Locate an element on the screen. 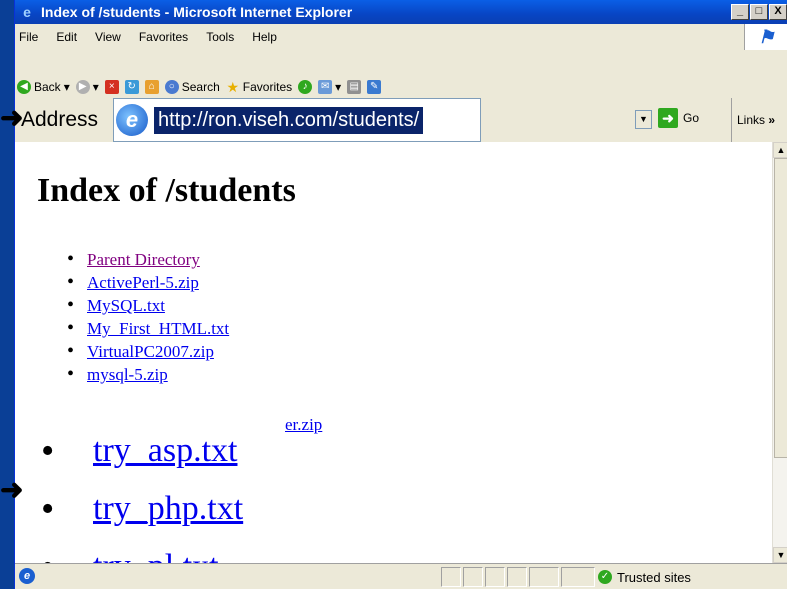  media-icon: ♪ is located at coordinates (305, 87).